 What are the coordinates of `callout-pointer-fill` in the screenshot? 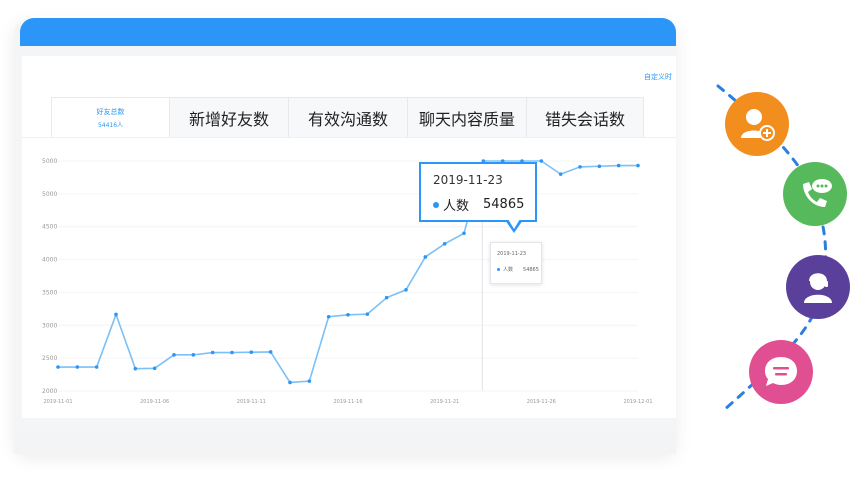 It's located at (514, 224).